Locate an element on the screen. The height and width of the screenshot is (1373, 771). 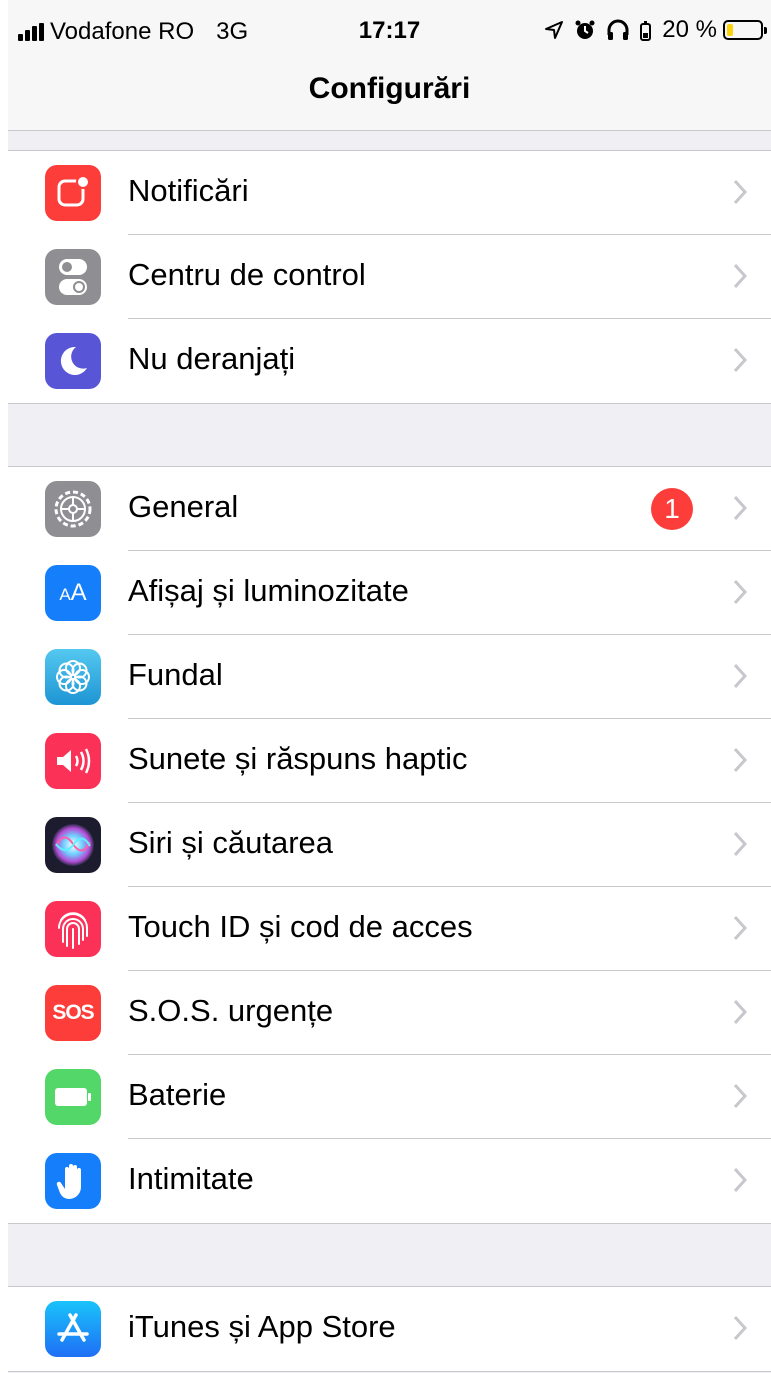
settings-row-label: Notificări is located at coordinates (188, 190).